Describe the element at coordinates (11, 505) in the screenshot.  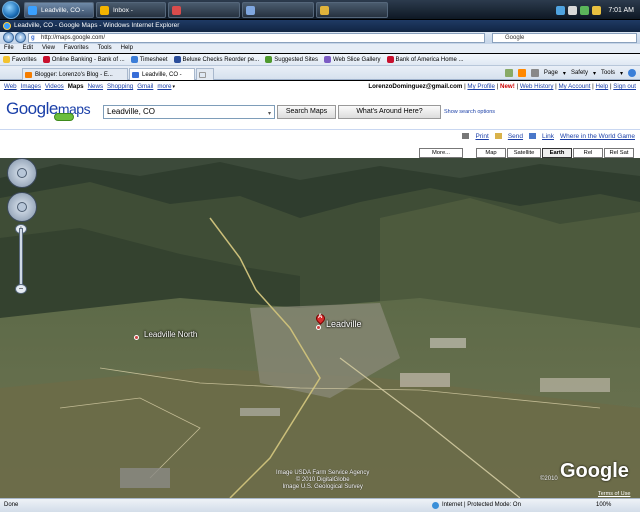
I see `status-text: Done` at that location.